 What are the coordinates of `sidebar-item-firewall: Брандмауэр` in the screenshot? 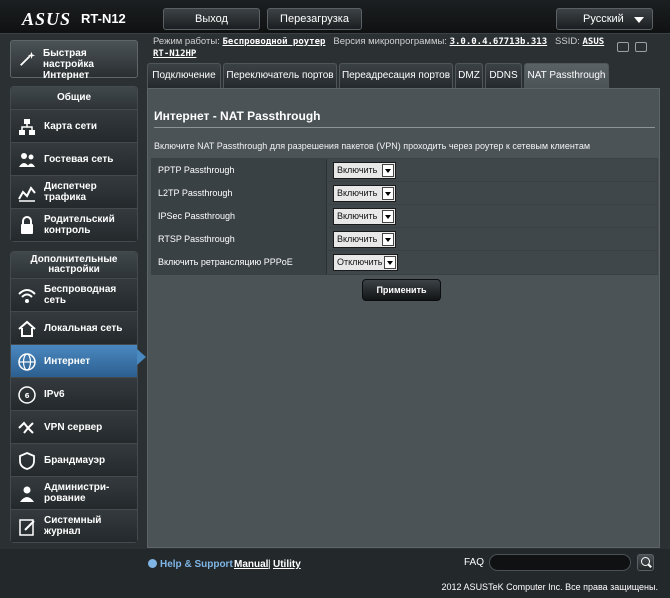 It's located at (74, 459).